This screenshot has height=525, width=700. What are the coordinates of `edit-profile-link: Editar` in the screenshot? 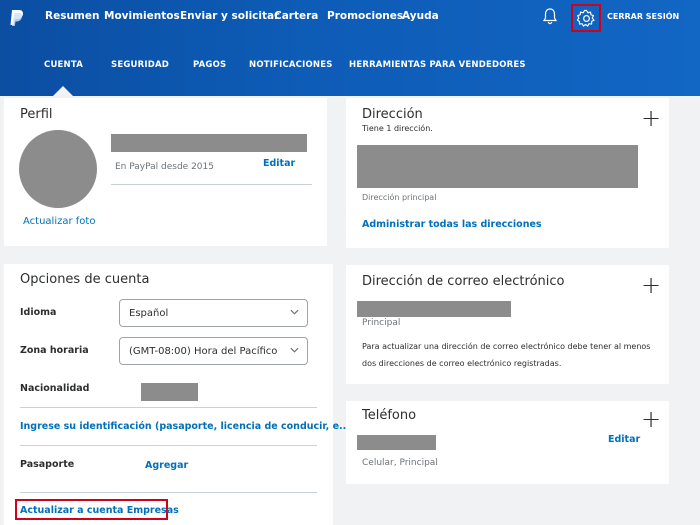 It's located at (279, 163).